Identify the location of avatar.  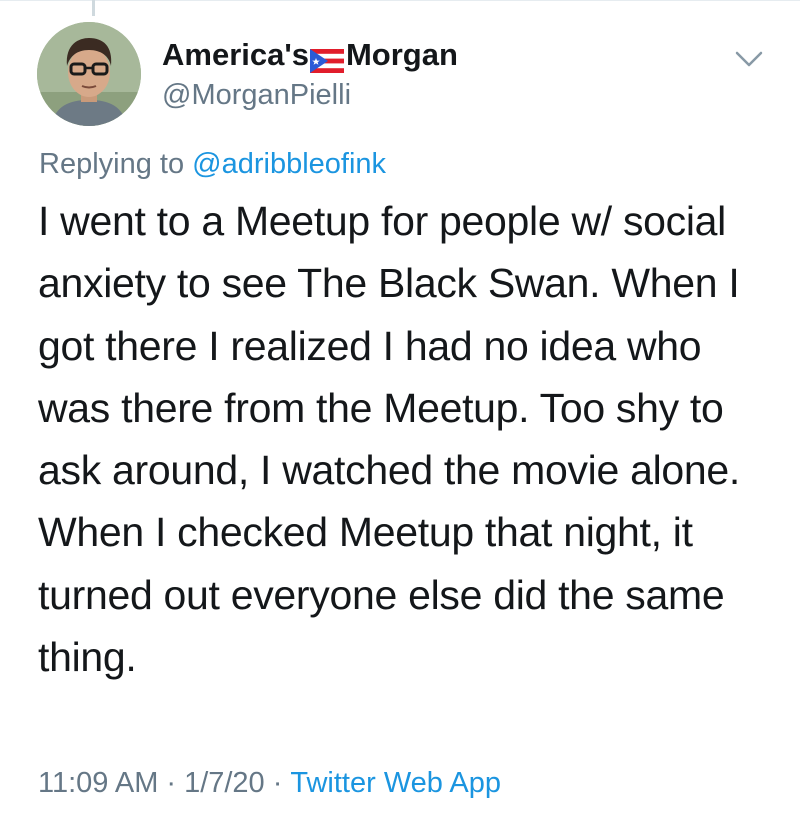
(89, 74).